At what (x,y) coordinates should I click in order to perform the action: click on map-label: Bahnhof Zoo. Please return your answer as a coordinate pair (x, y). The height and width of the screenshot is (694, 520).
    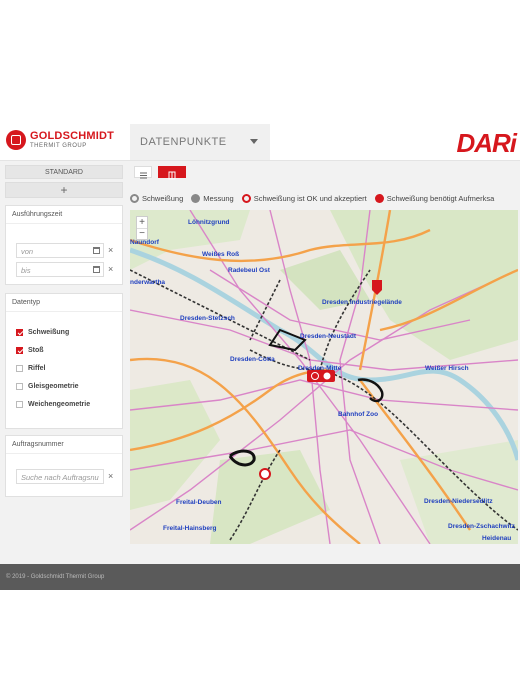
    Looking at the image, I should click on (358, 414).